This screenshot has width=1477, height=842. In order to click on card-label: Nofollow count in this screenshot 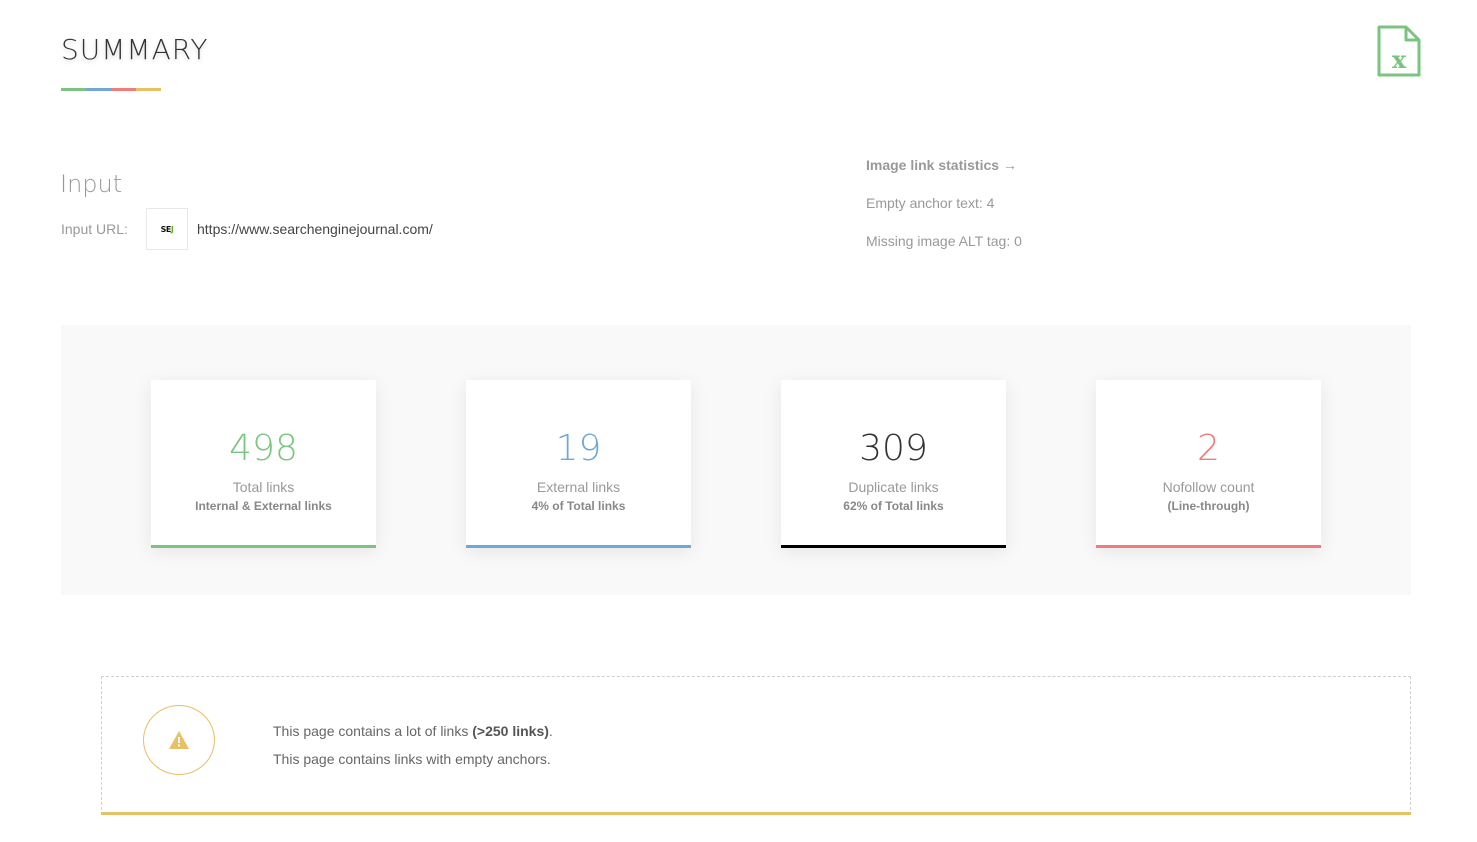, I will do `click(1208, 487)`.